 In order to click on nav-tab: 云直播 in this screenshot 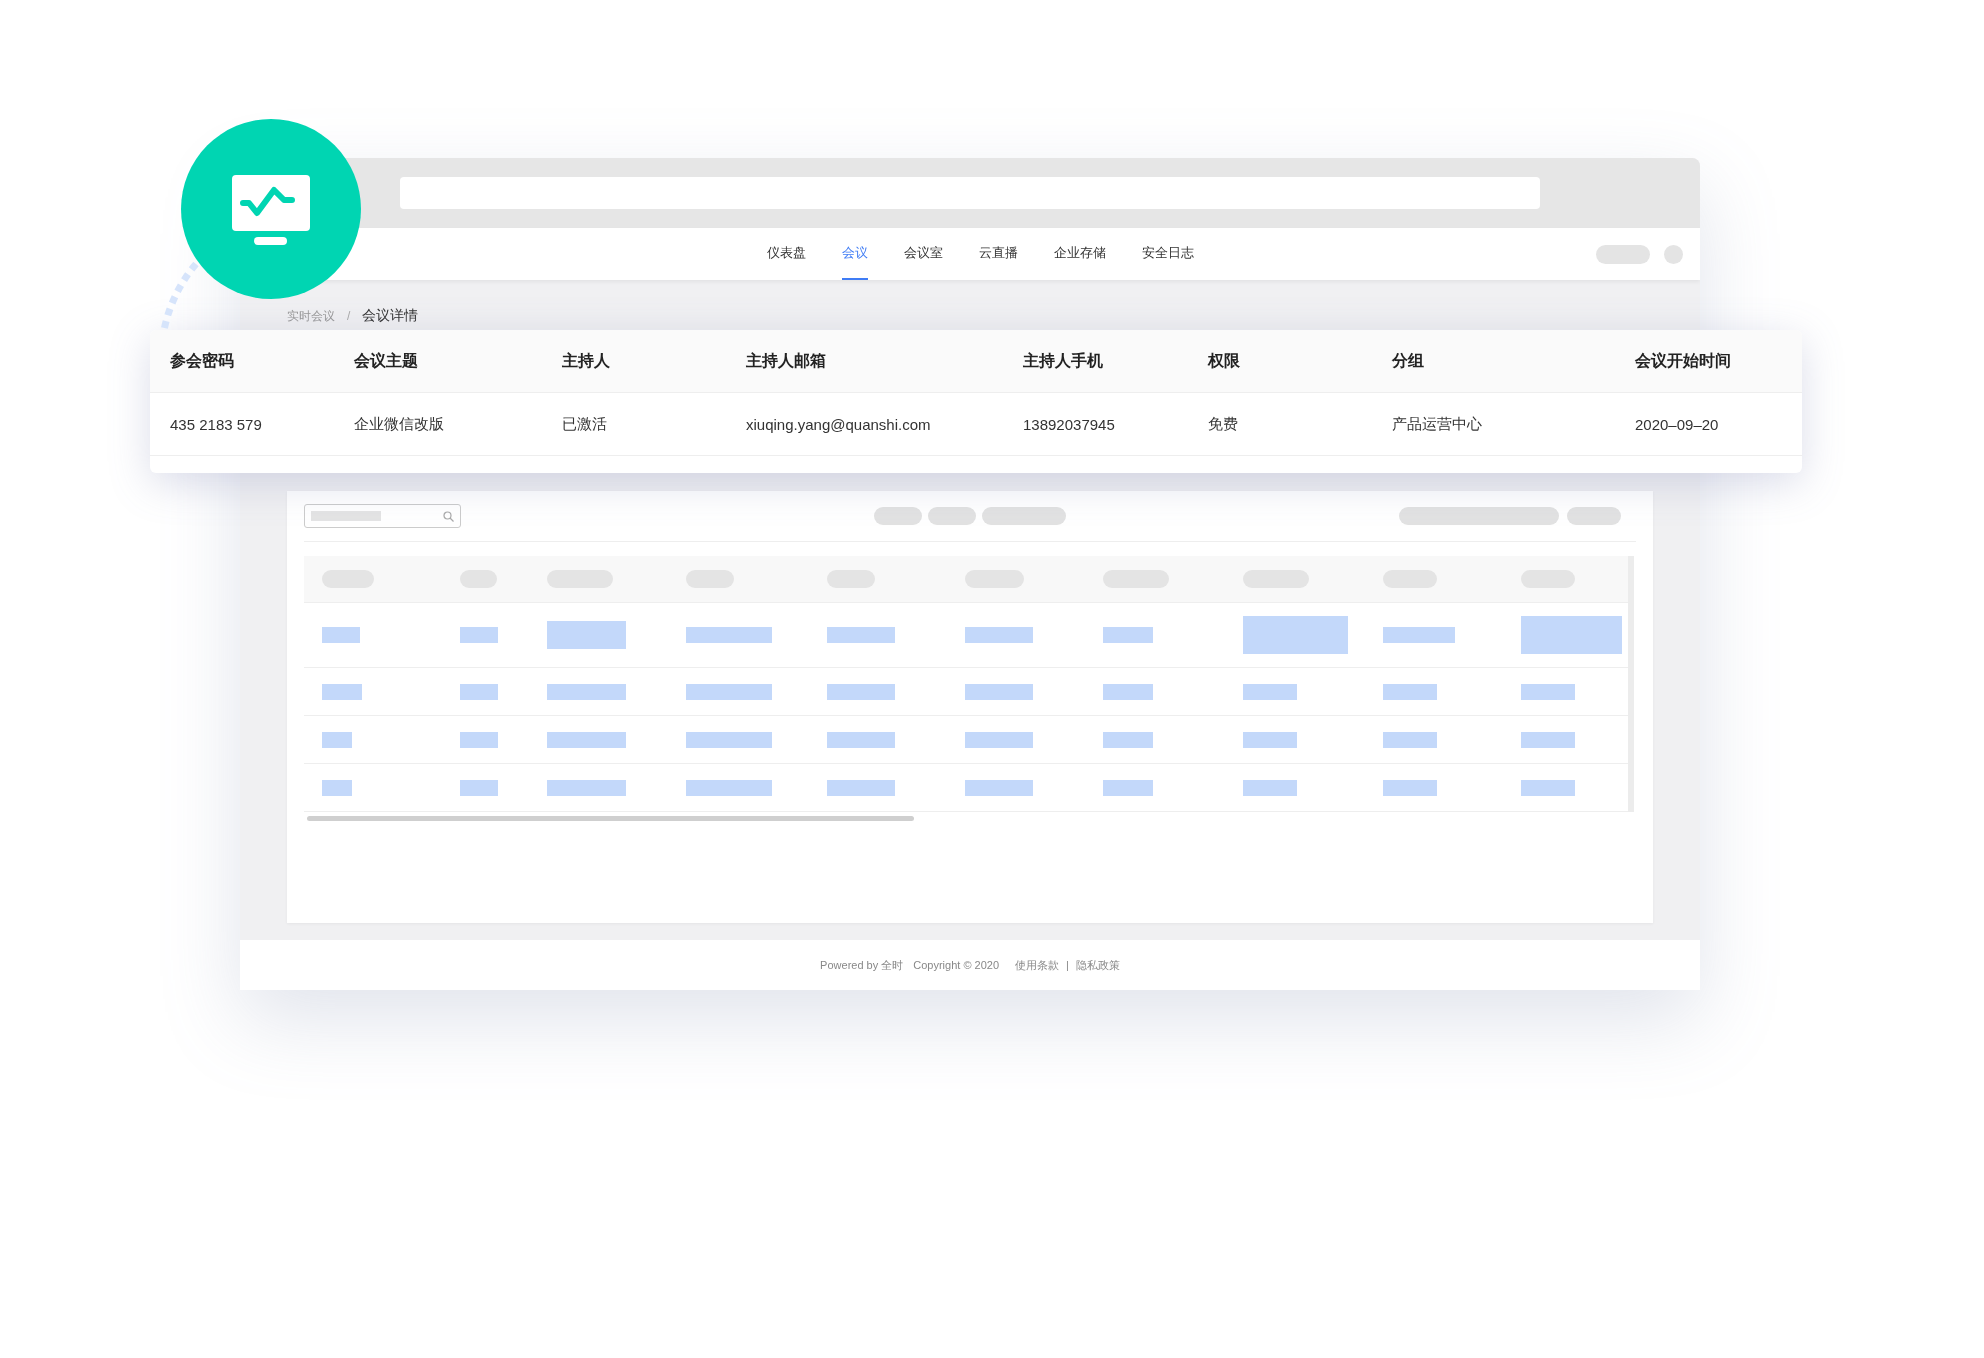, I will do `click(998, 254)`.